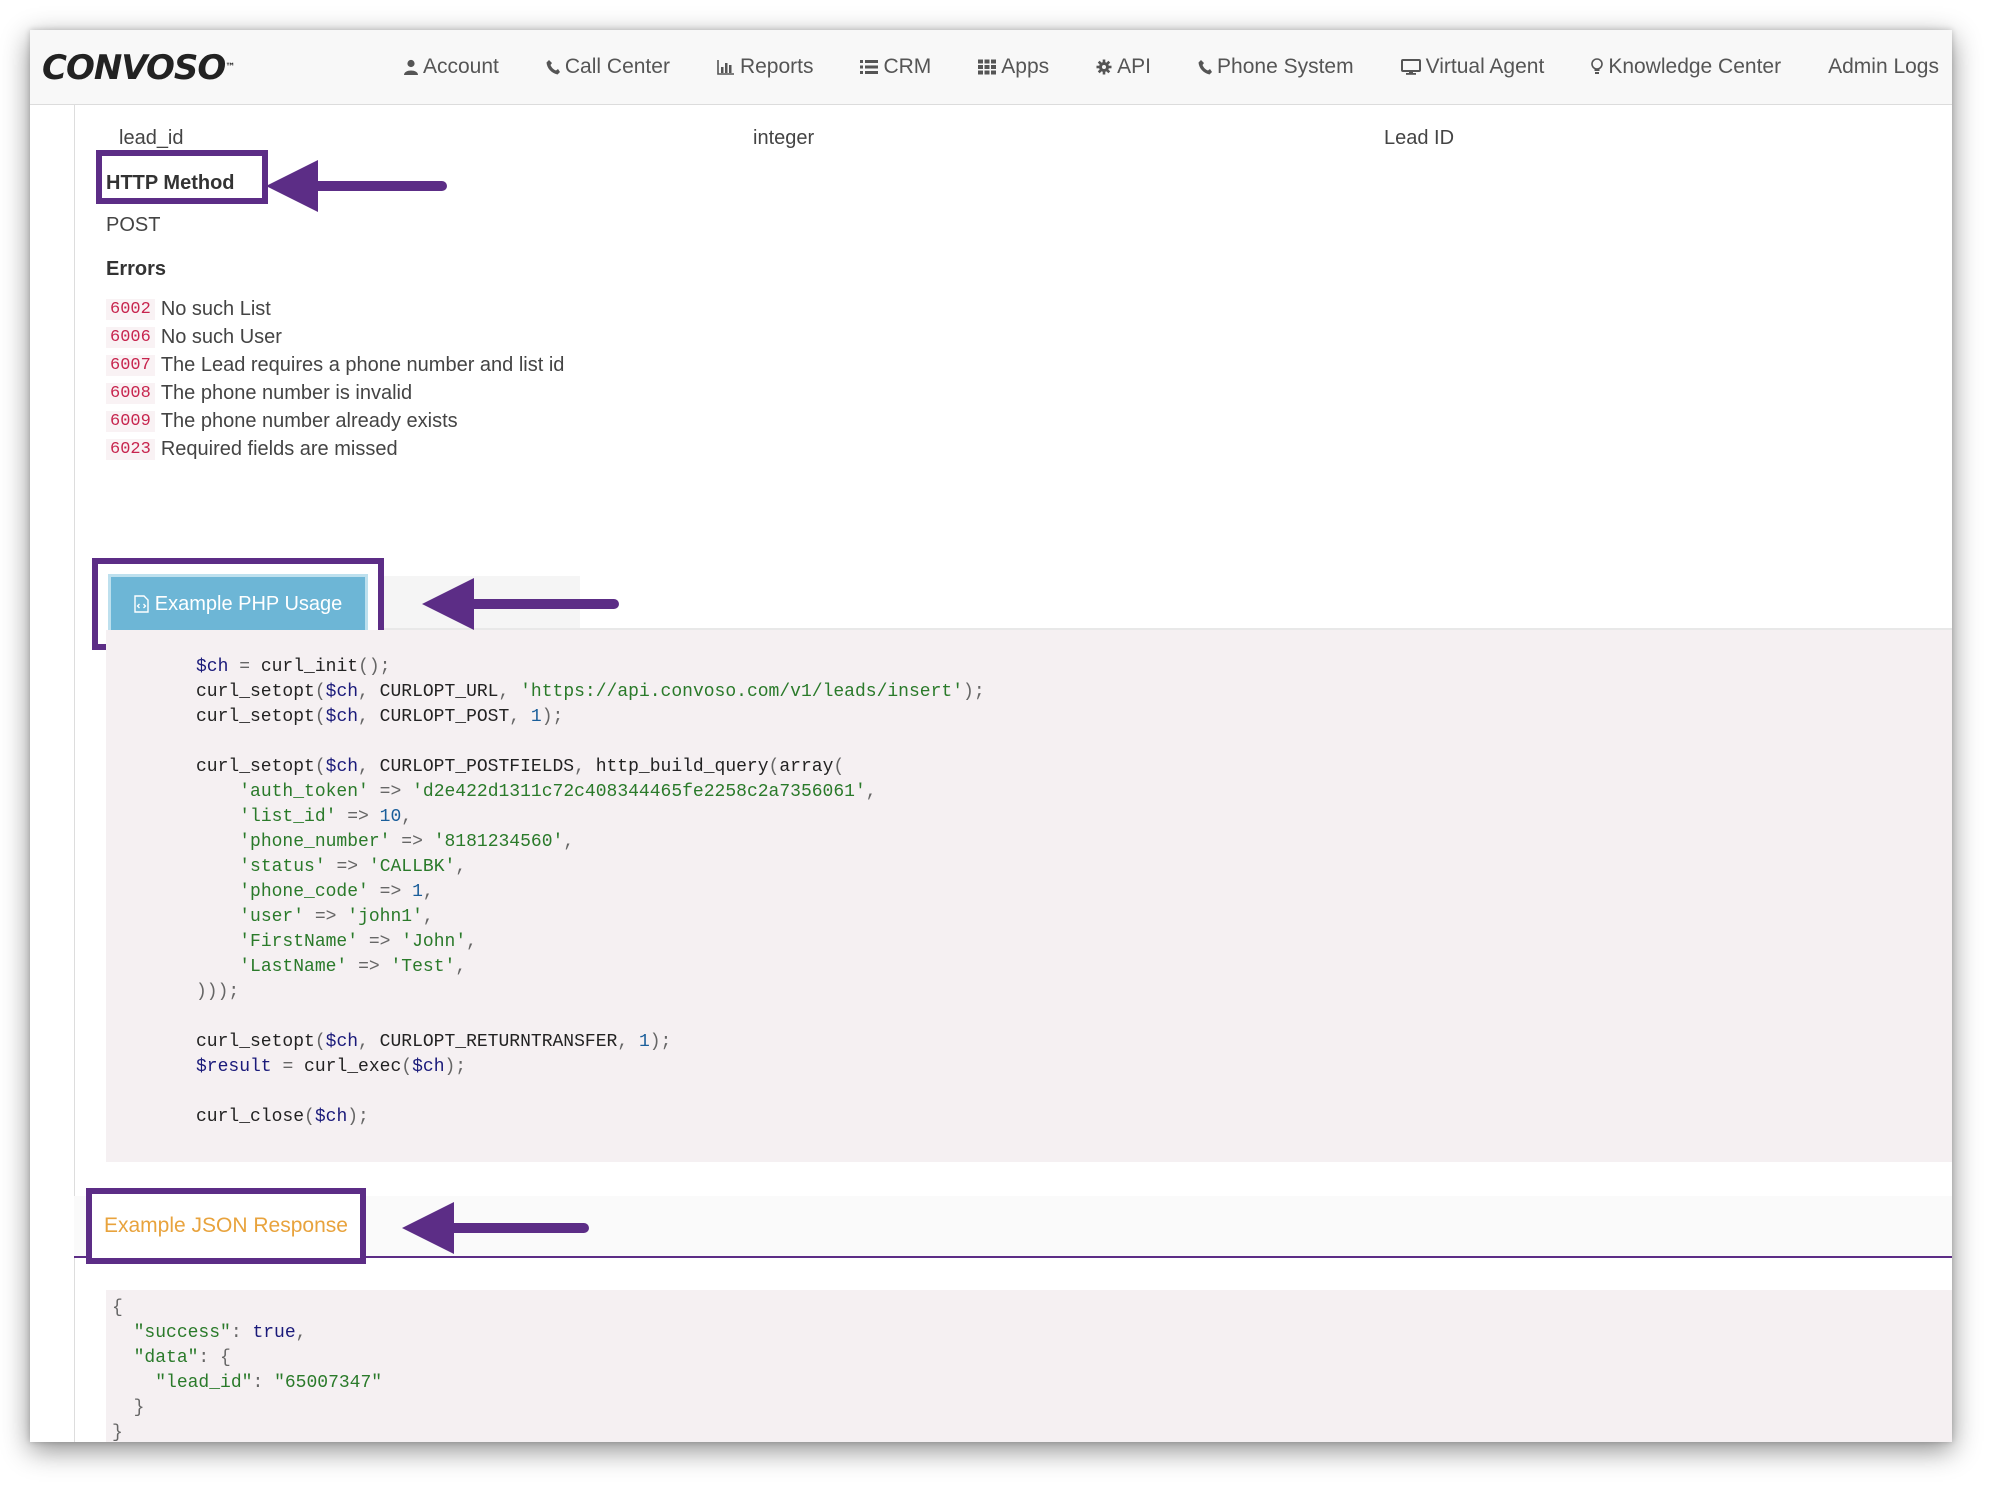 The width and height of the screenshot is (2002, 1492). Describe the element at coordinates (412, 867) in the screenshot. I see `php-status: CALLBK` at that location.